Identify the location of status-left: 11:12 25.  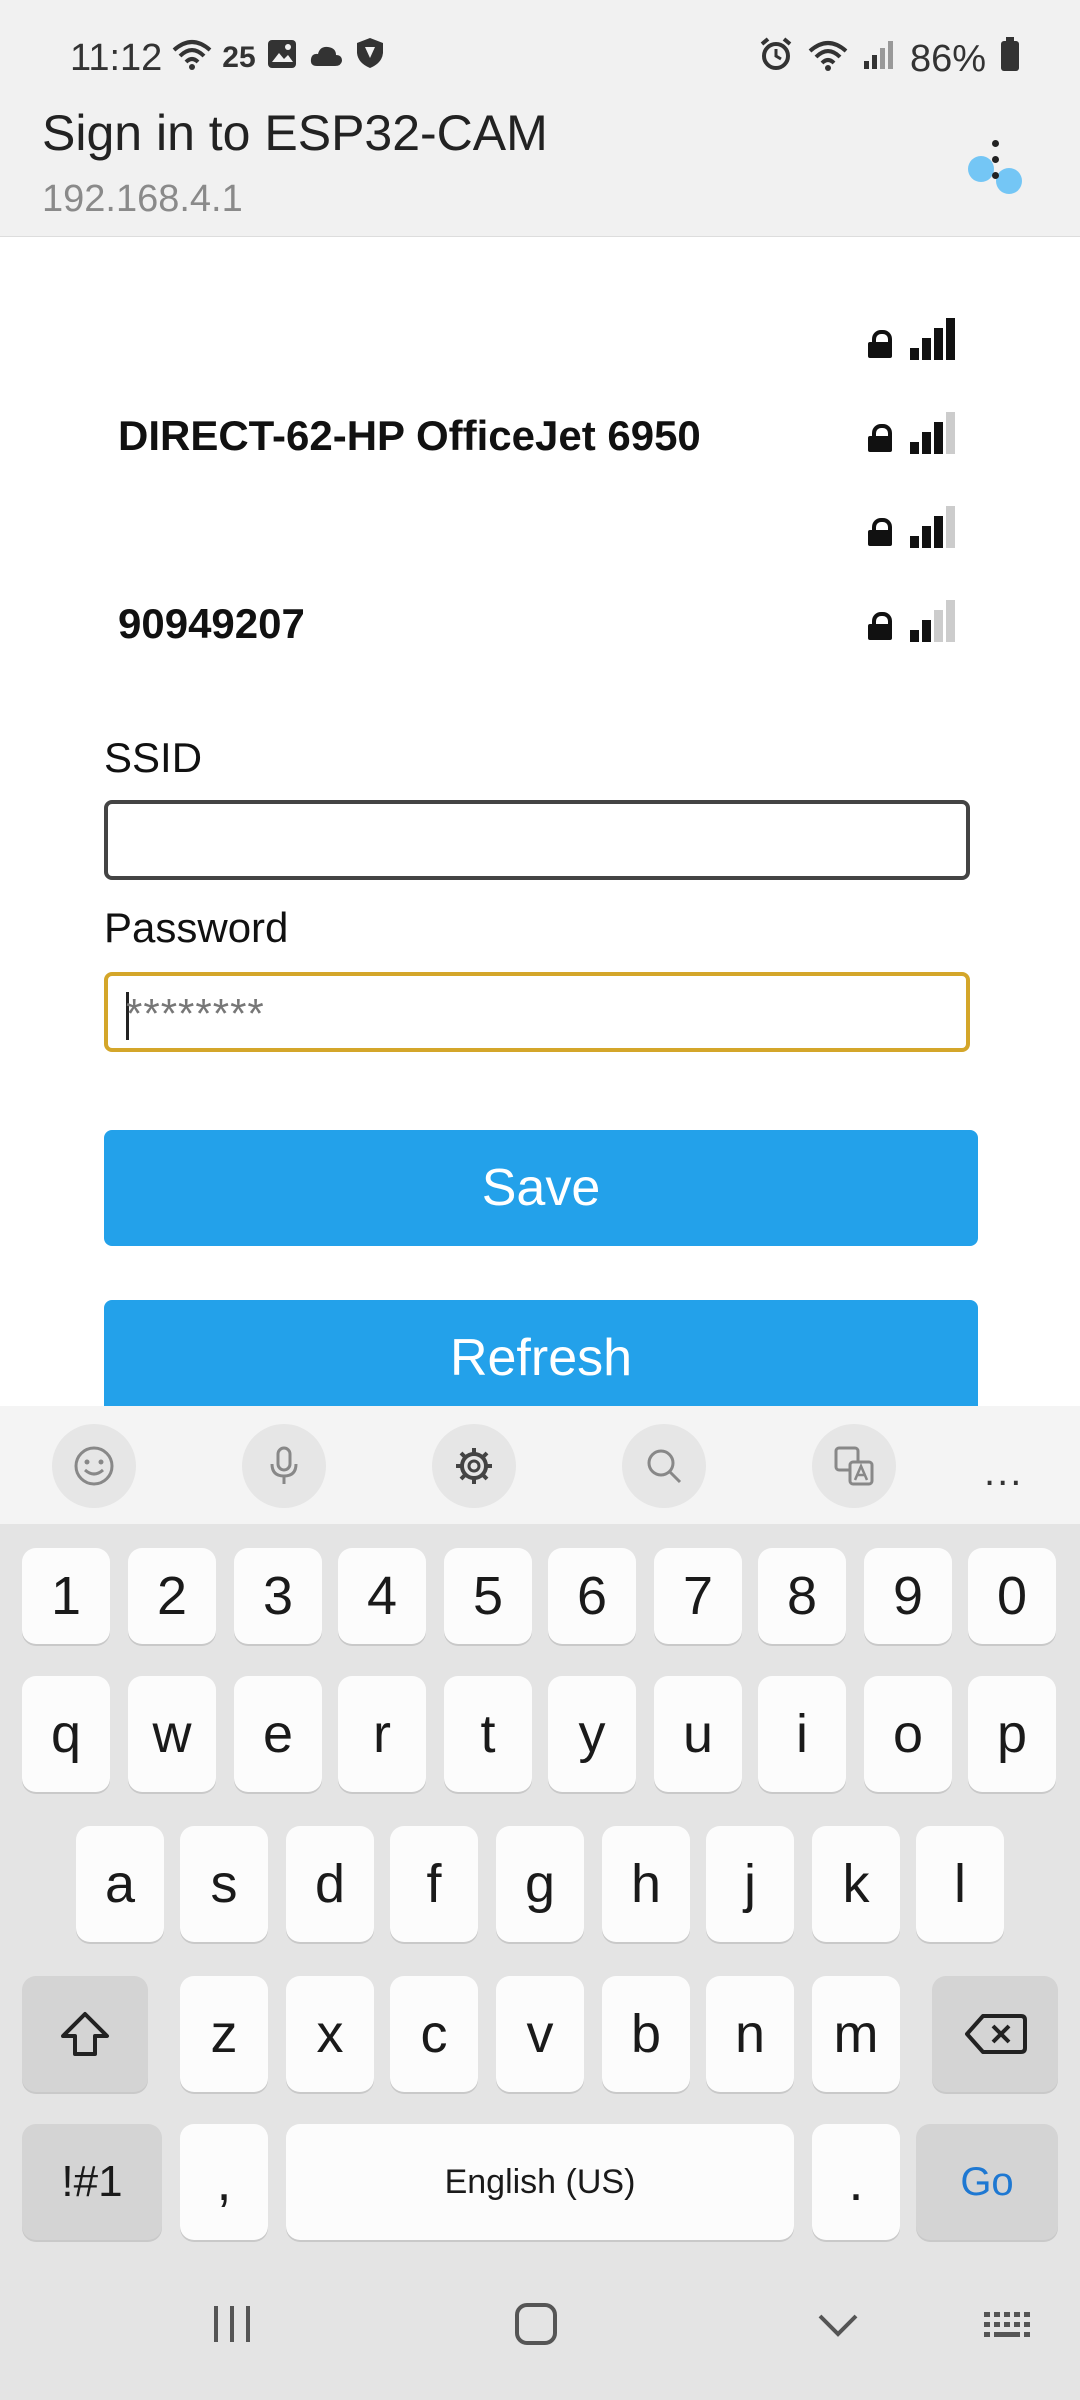
(228, 58).